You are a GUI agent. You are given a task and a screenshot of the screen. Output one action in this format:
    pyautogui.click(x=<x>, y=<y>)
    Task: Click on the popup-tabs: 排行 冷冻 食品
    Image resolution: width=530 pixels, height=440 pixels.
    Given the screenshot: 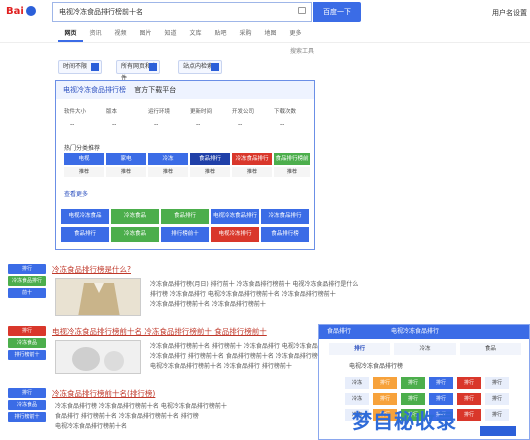 What is the action you would take?
    pyautogui.click(x=425, y=349)
    